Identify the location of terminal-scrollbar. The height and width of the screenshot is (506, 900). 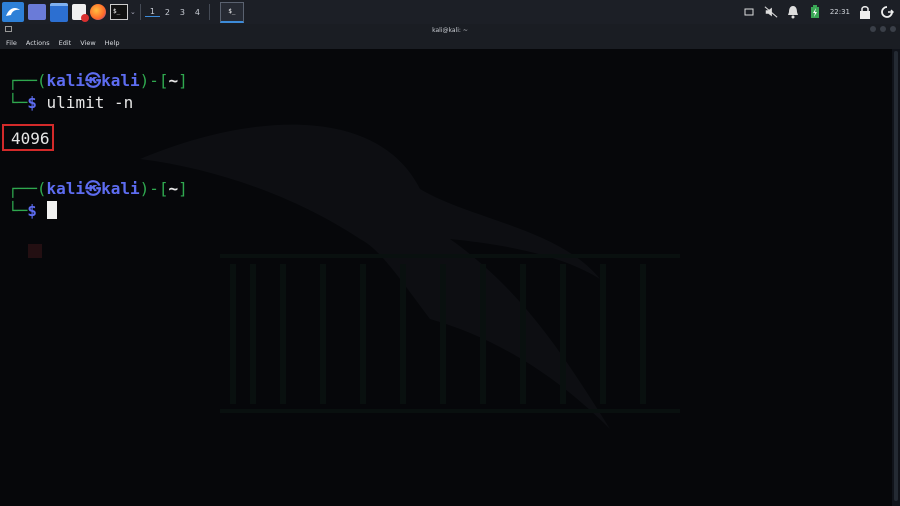
(896, 277).